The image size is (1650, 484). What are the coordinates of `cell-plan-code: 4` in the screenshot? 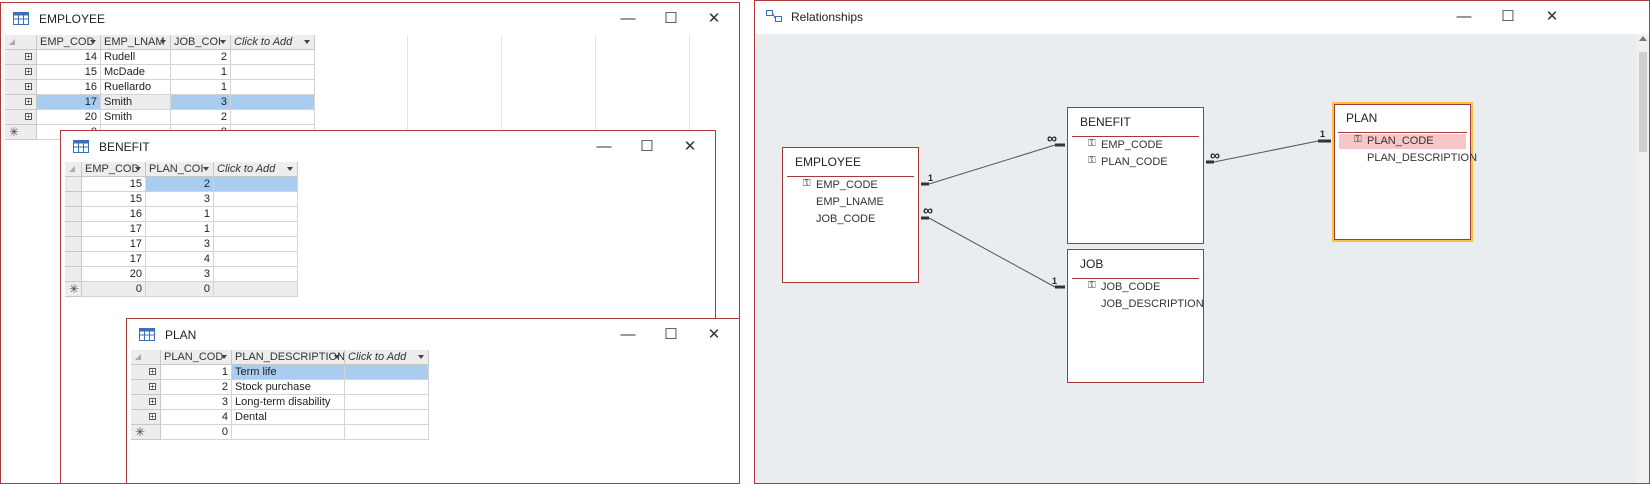 It's located at (180, 259).